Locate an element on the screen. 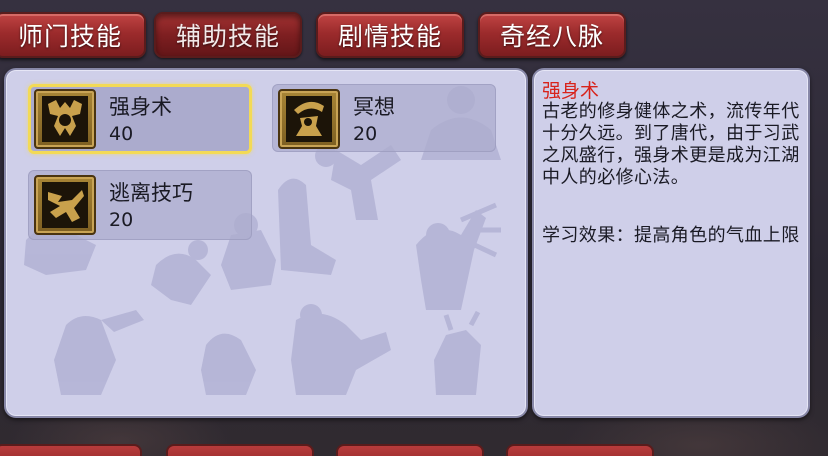 The image size is (828, 456). skill-slot-meditation: 冥想 20 is located at coordinates (384, 118).